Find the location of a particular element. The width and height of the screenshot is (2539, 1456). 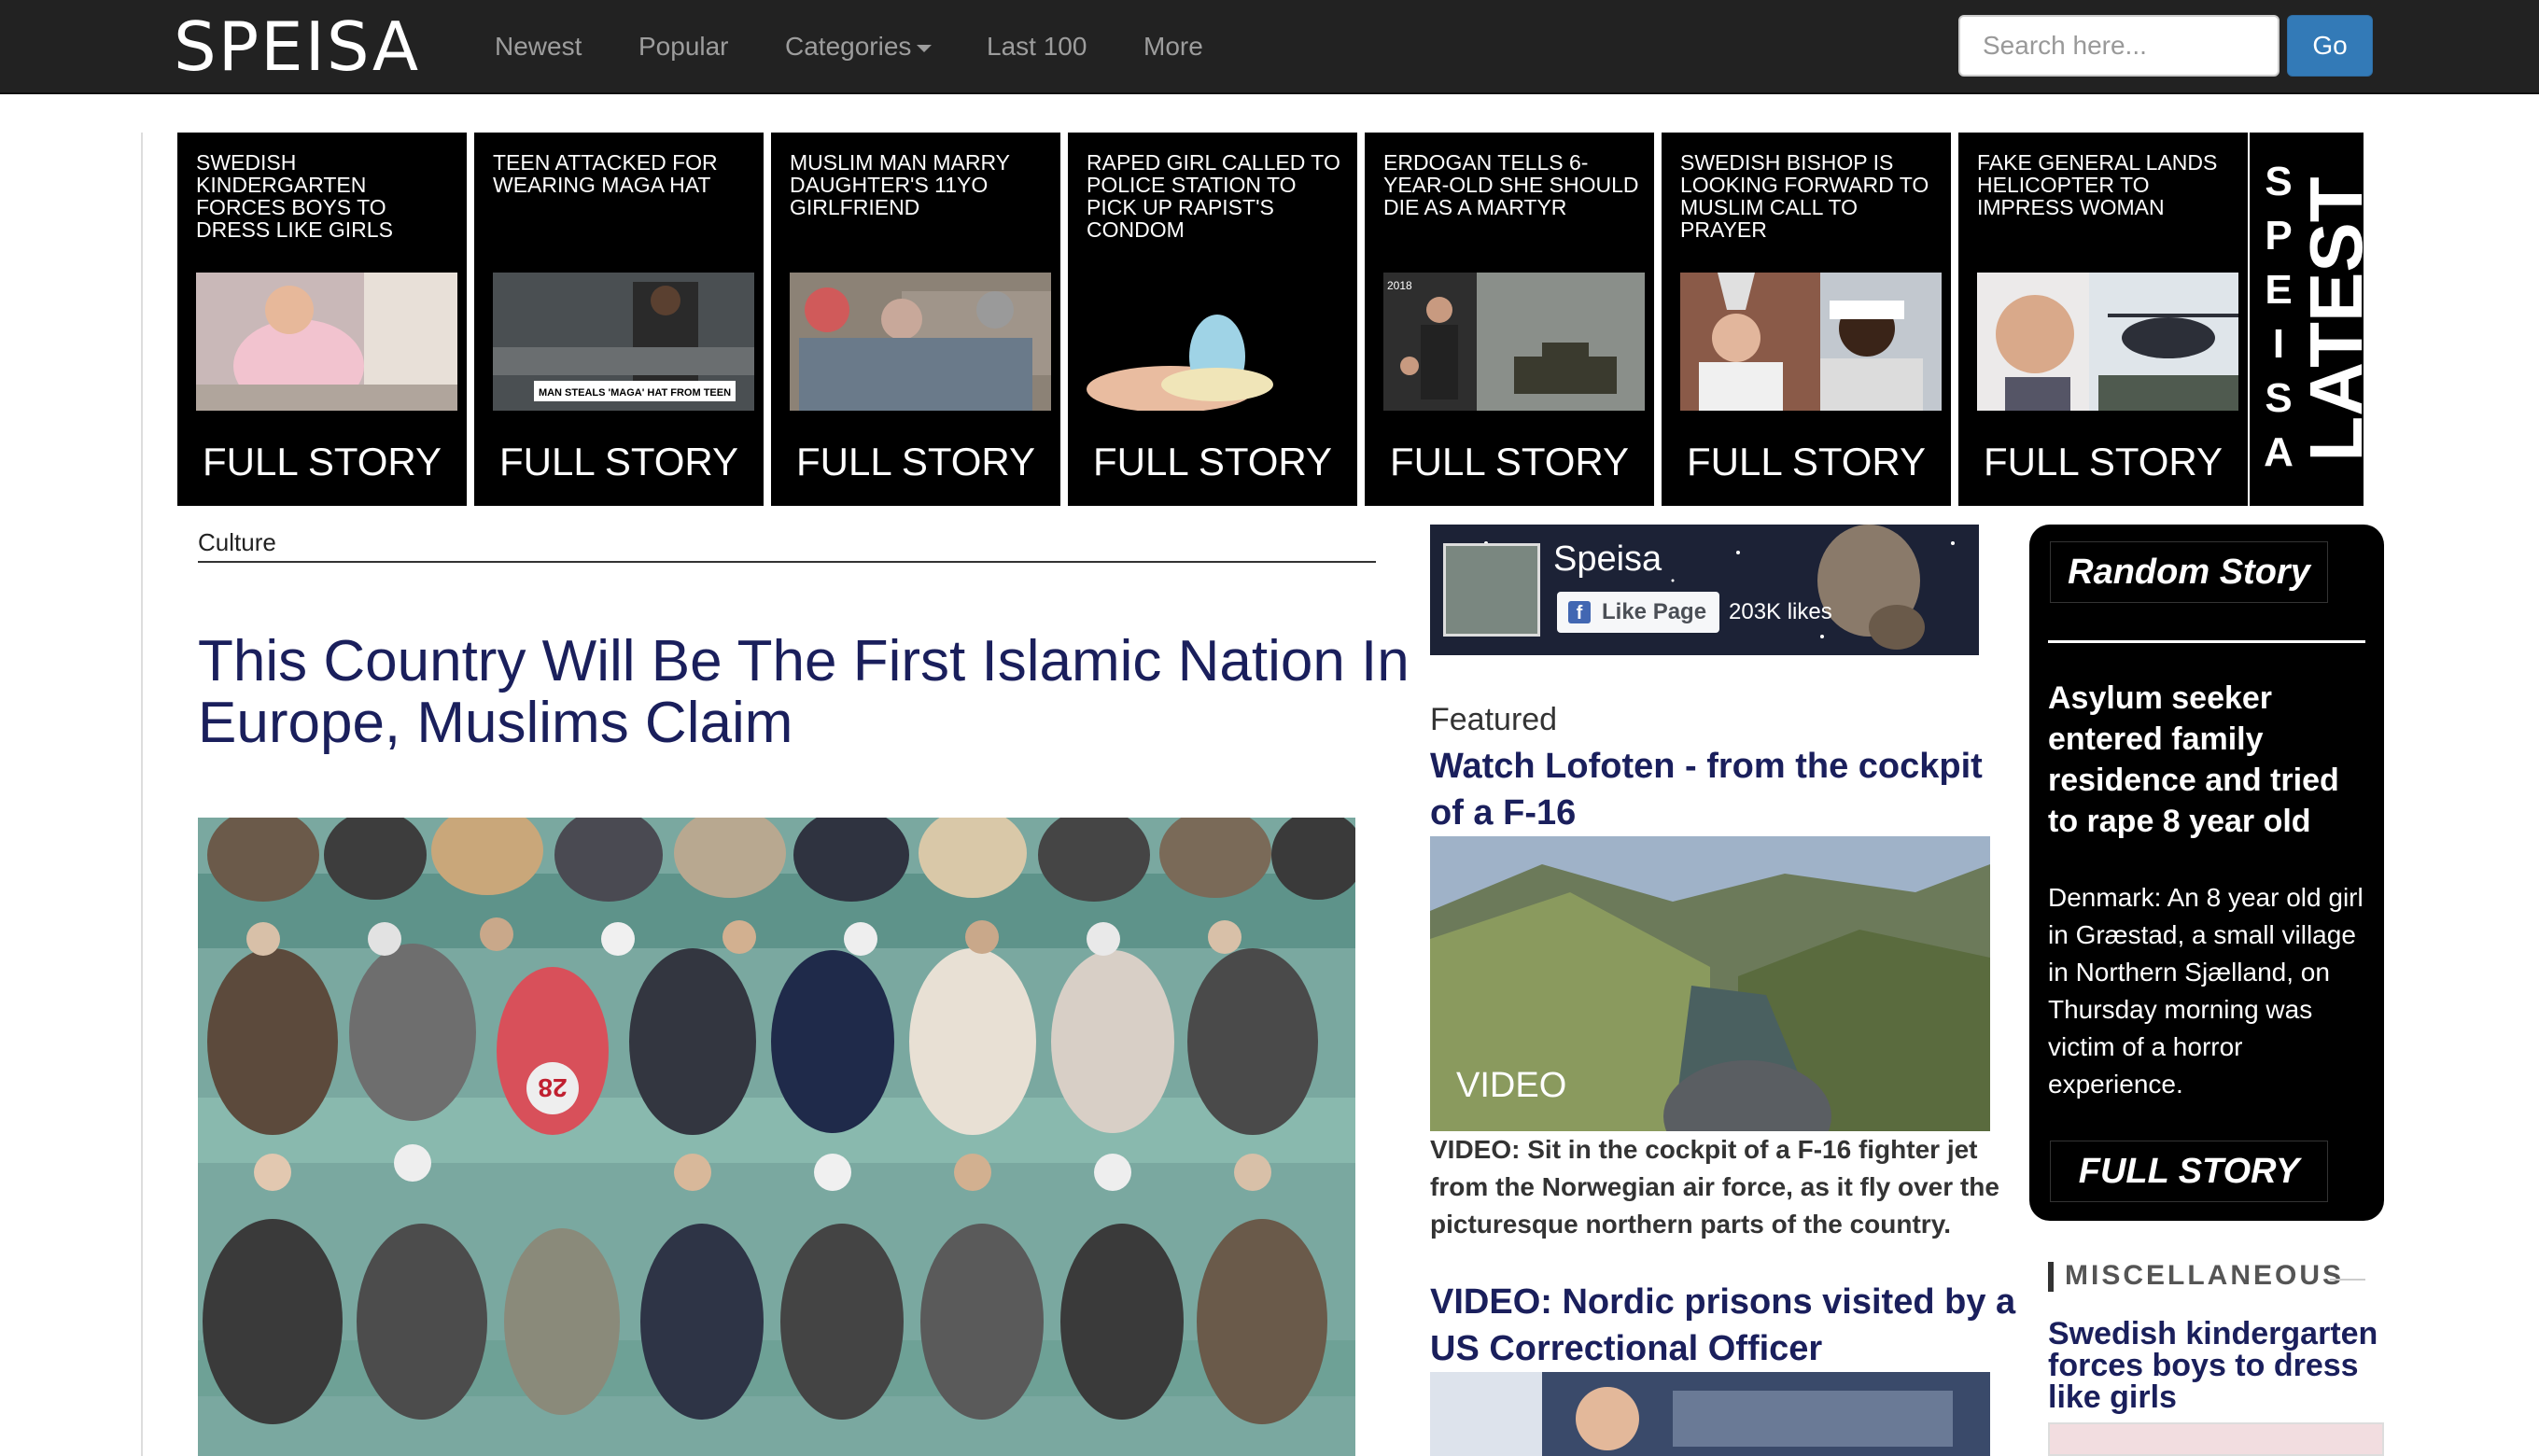

section-rule is located at coordinates (2347, 1280).